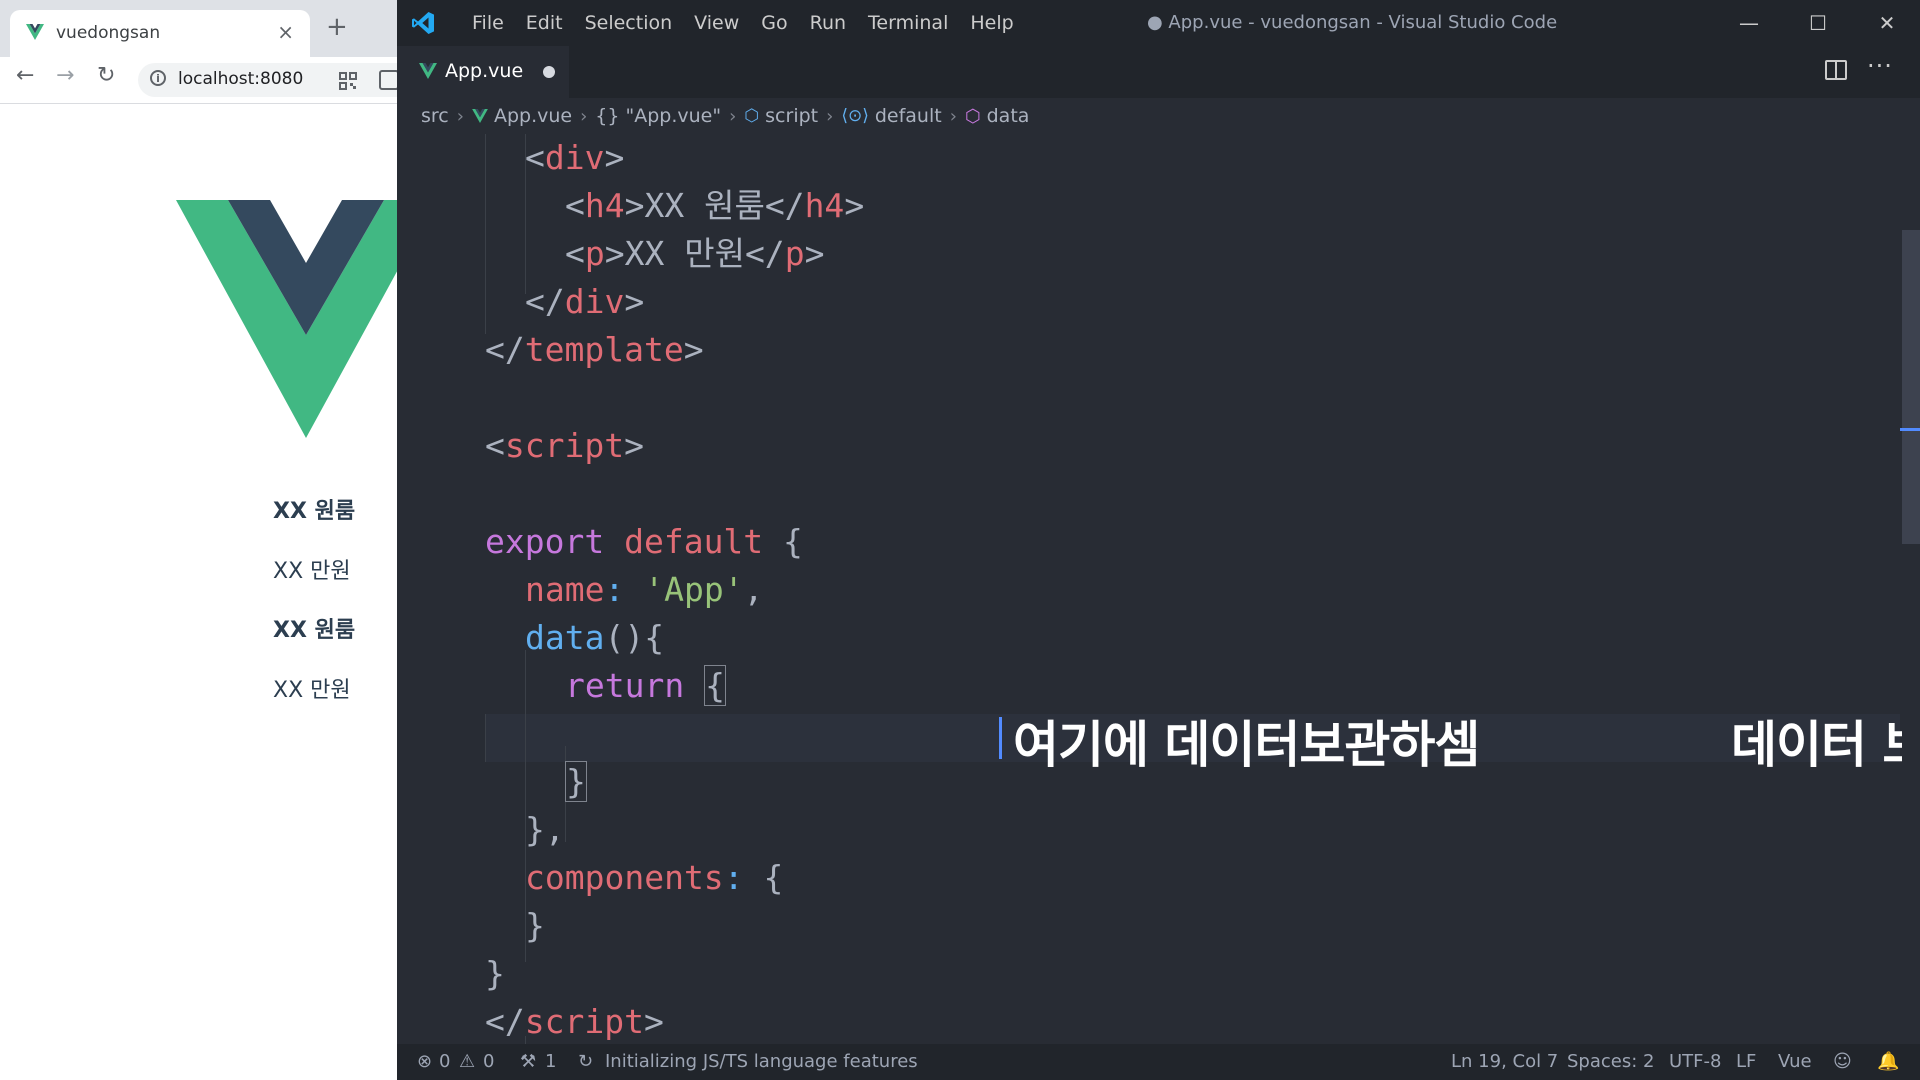 This screenshot has height=1080, width=1920. What do you see at coordinates (576, 781) in the screenshot?
I see `bracket-match: }` at bounding box center [576, 781].